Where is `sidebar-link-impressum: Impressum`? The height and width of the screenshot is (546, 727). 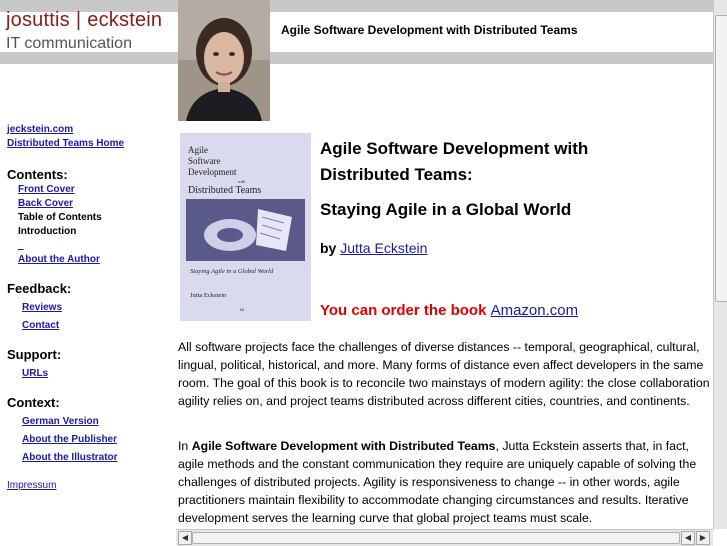 sidebar-link-impressum: Impressum is located at coordinates (89, 486).